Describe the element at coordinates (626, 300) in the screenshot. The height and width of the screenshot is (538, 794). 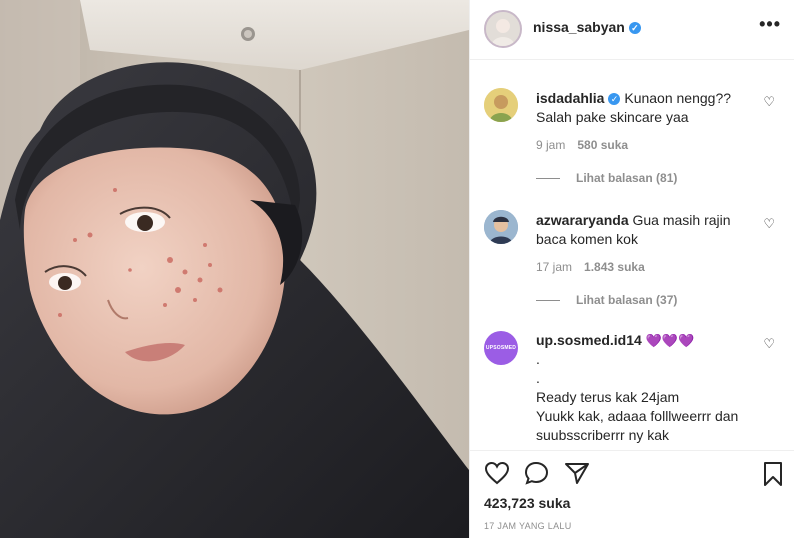
I see `view-replies-label: Lihat balasan (37)` at that location.